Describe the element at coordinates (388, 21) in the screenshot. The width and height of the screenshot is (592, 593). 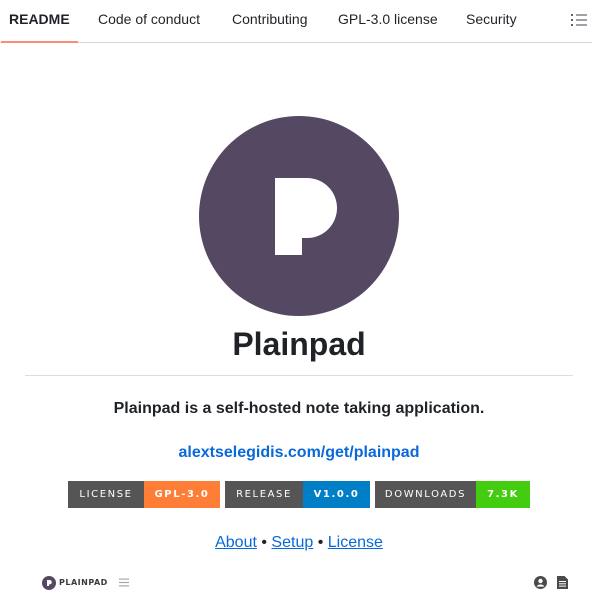
I see `tab-license: GPL-3.0 license` at that location.